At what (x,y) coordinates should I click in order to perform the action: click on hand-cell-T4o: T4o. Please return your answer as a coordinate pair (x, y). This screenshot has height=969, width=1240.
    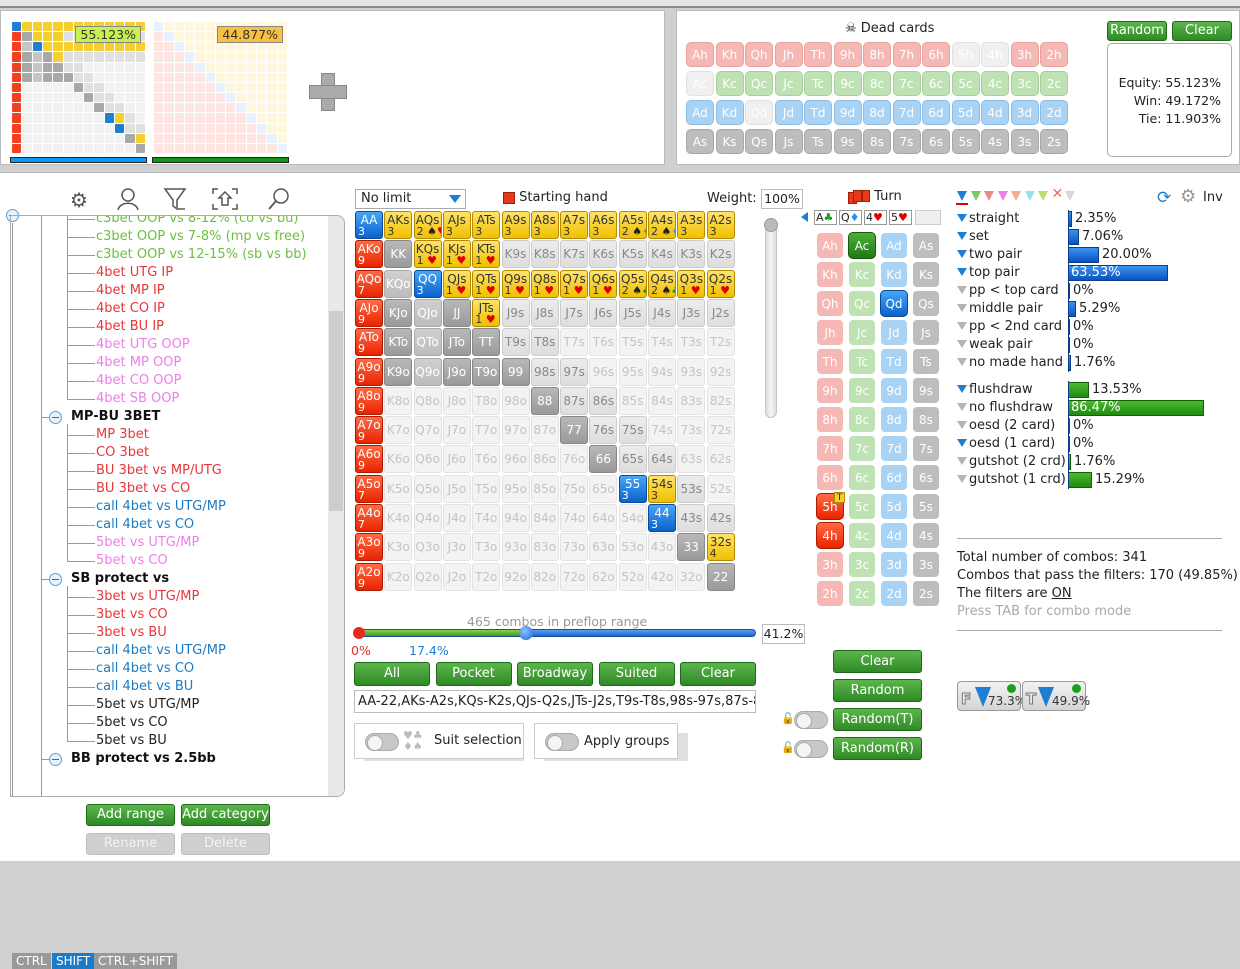
    Looking at the image, I should click on (486, 518).